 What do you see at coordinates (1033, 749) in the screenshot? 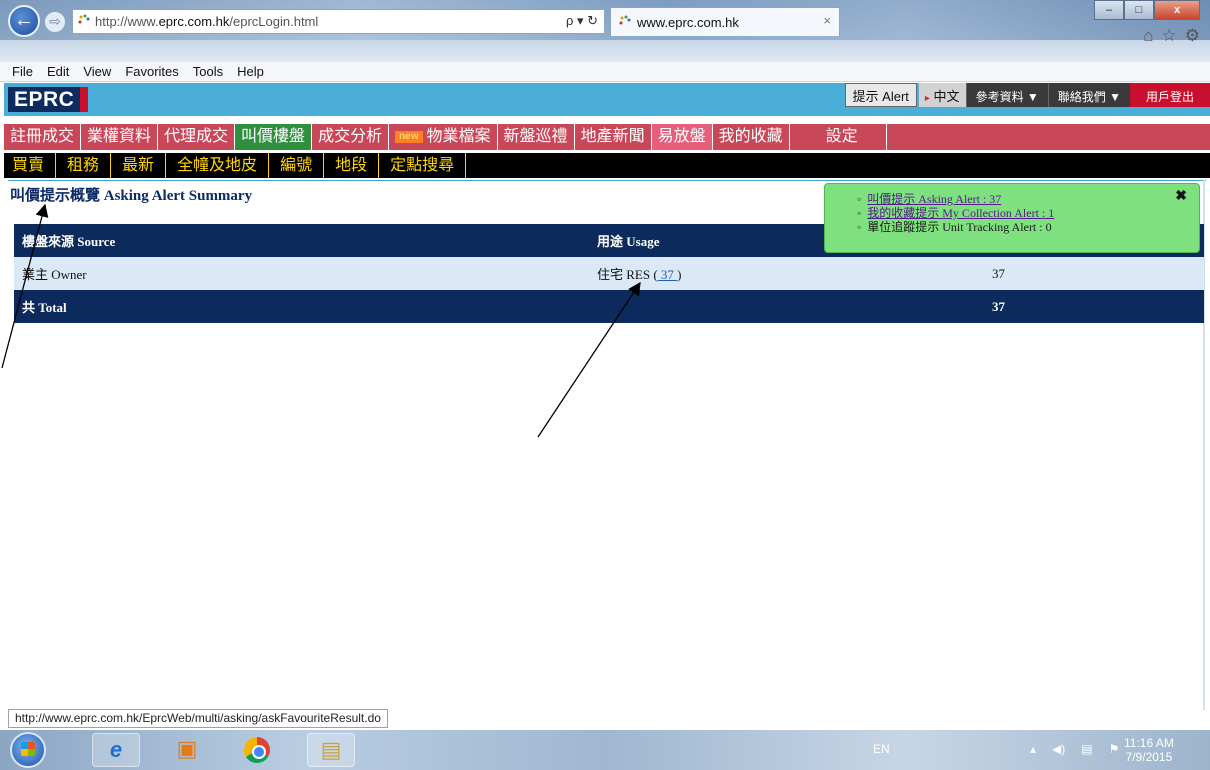
I see `show-hidden-icons-icon: ▴` at bounding box center [1033, 749].